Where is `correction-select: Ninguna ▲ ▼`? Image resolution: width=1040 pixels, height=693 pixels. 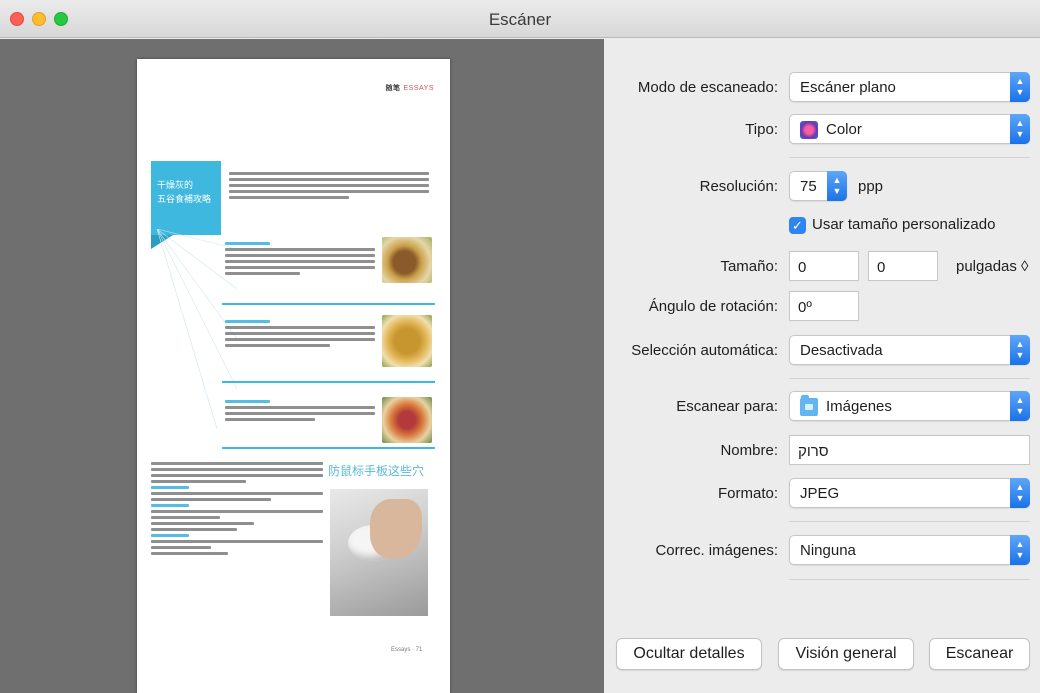
correction-select: Ninguna ▲ ▼ is located at coordinates (909, 550).